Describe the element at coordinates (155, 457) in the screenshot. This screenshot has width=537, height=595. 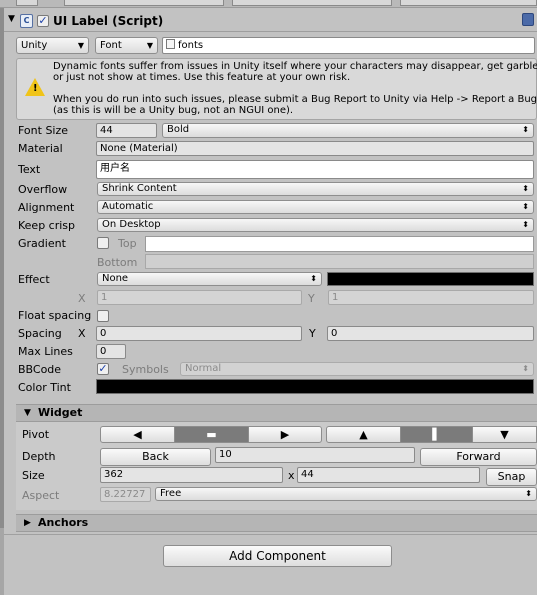
I see `depth-back-button: Back` at that location.